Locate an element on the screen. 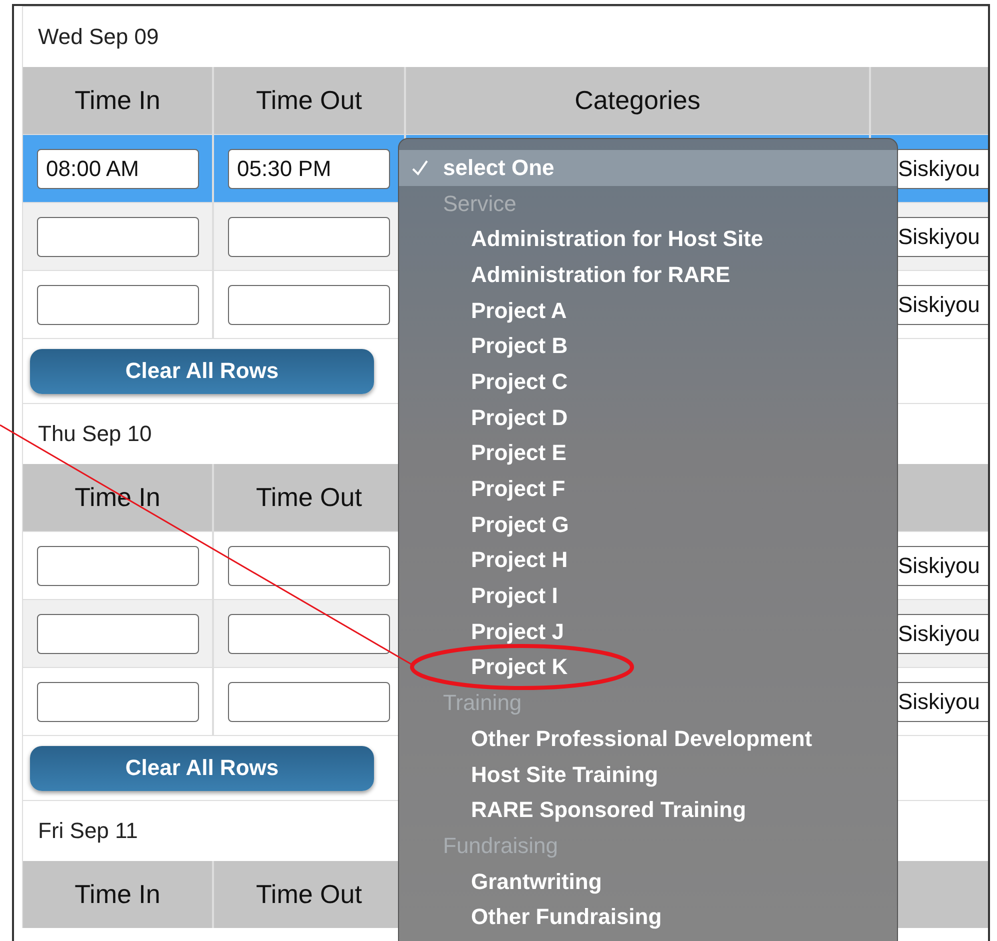 Image resolution: width=997 pixels, height=941 pixels. dropdown-option: Project I is located at coordinates (648, 596).